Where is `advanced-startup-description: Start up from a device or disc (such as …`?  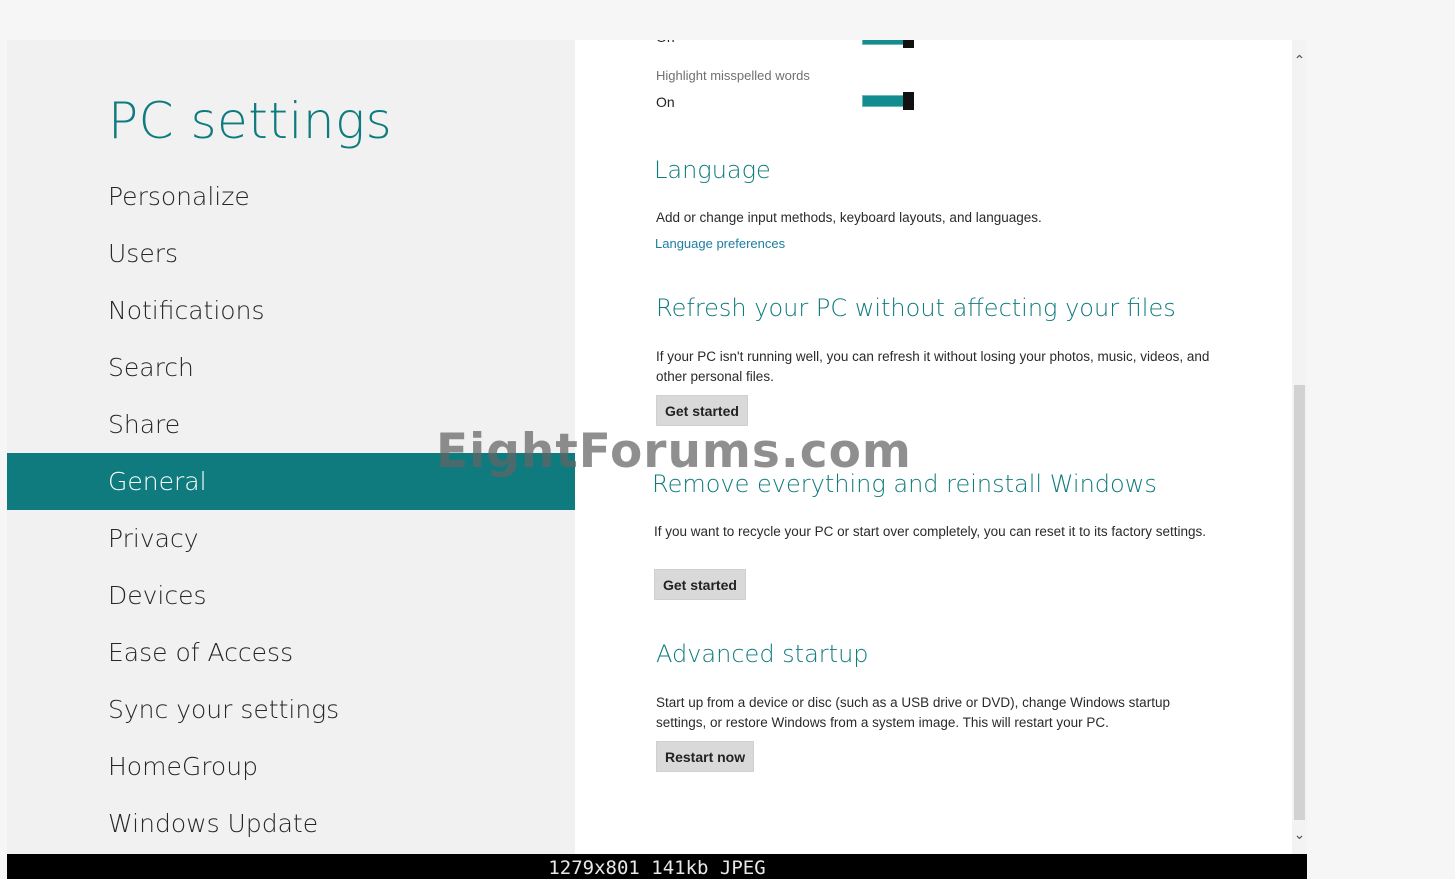 advanced-startup-description: Start up from a device or disc (such as … is located at coordinates (913, 712).